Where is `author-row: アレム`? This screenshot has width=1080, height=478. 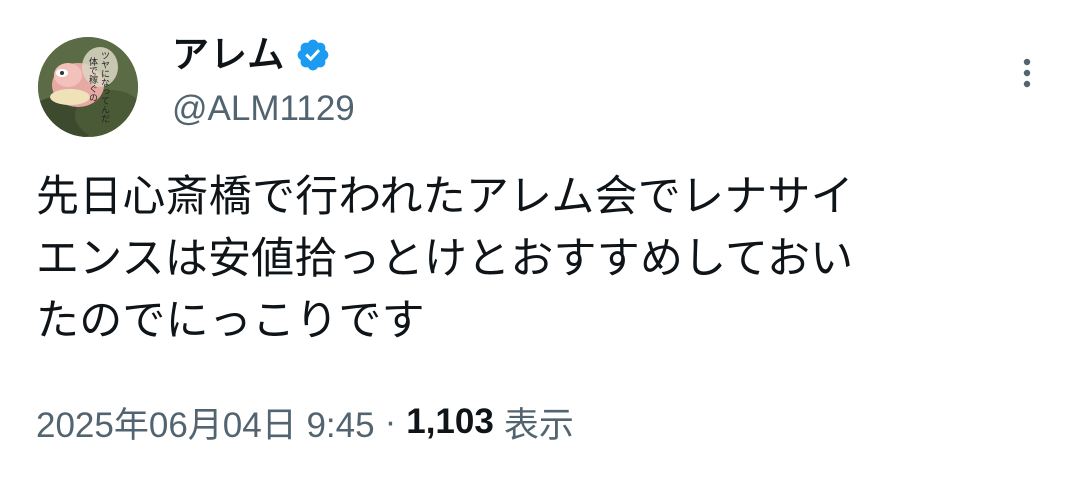
author-row: アレム is located at coordinates (251, 55).